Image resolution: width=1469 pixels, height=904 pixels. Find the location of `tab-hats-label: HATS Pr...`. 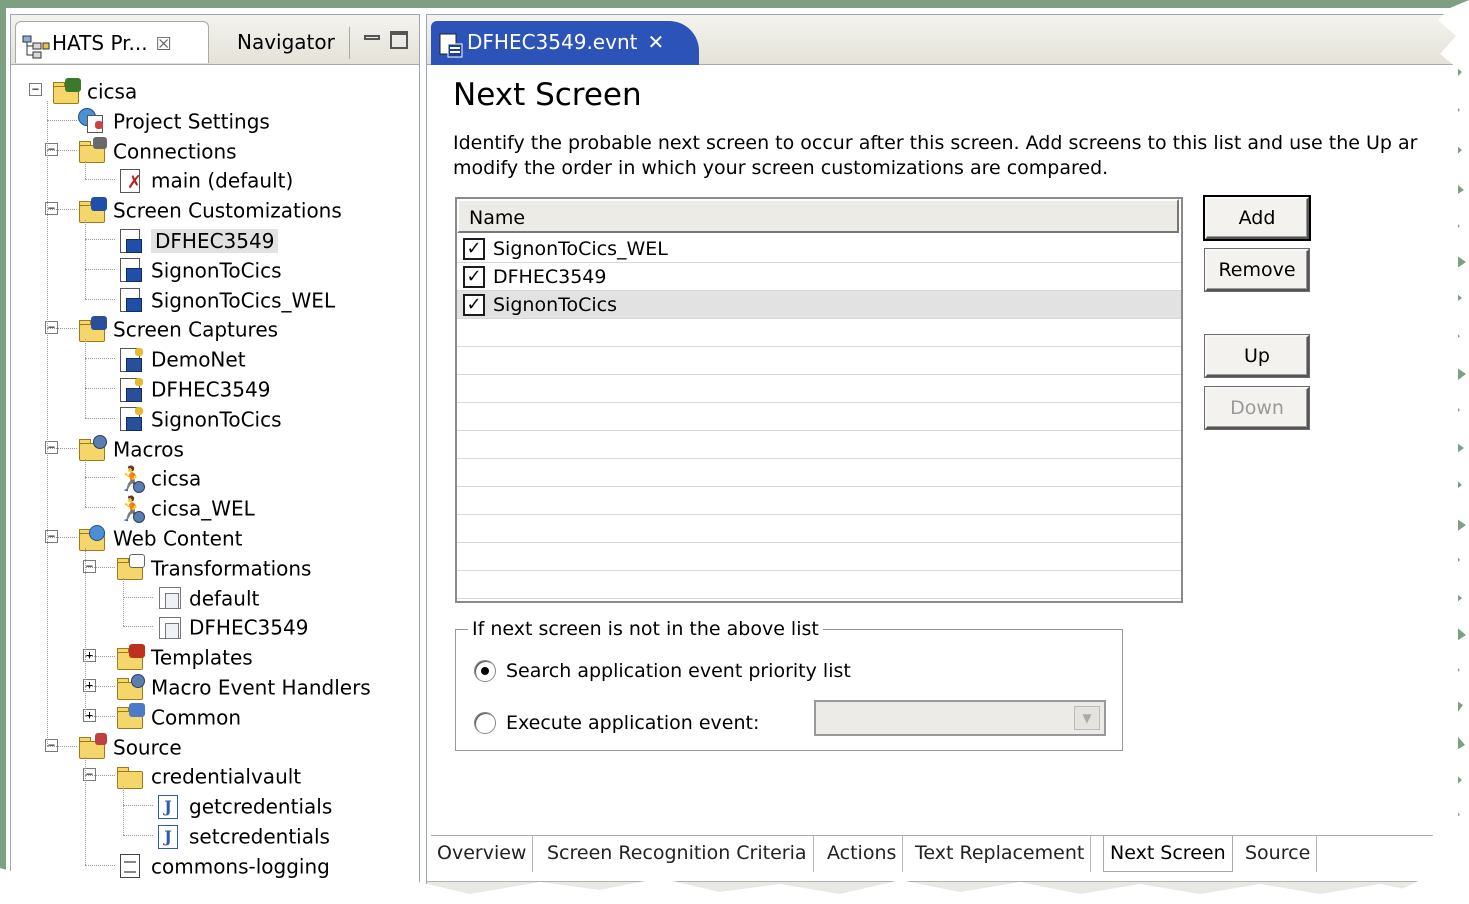

tab-hats-label: HATS Pr... is located at coordinates (100, 43).